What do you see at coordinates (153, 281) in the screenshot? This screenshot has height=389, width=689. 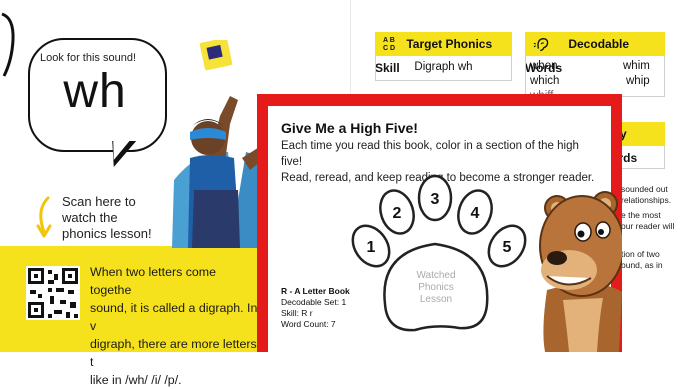 I see `explanation-line: When two letters come togethe` at bounding box center [153, 281].